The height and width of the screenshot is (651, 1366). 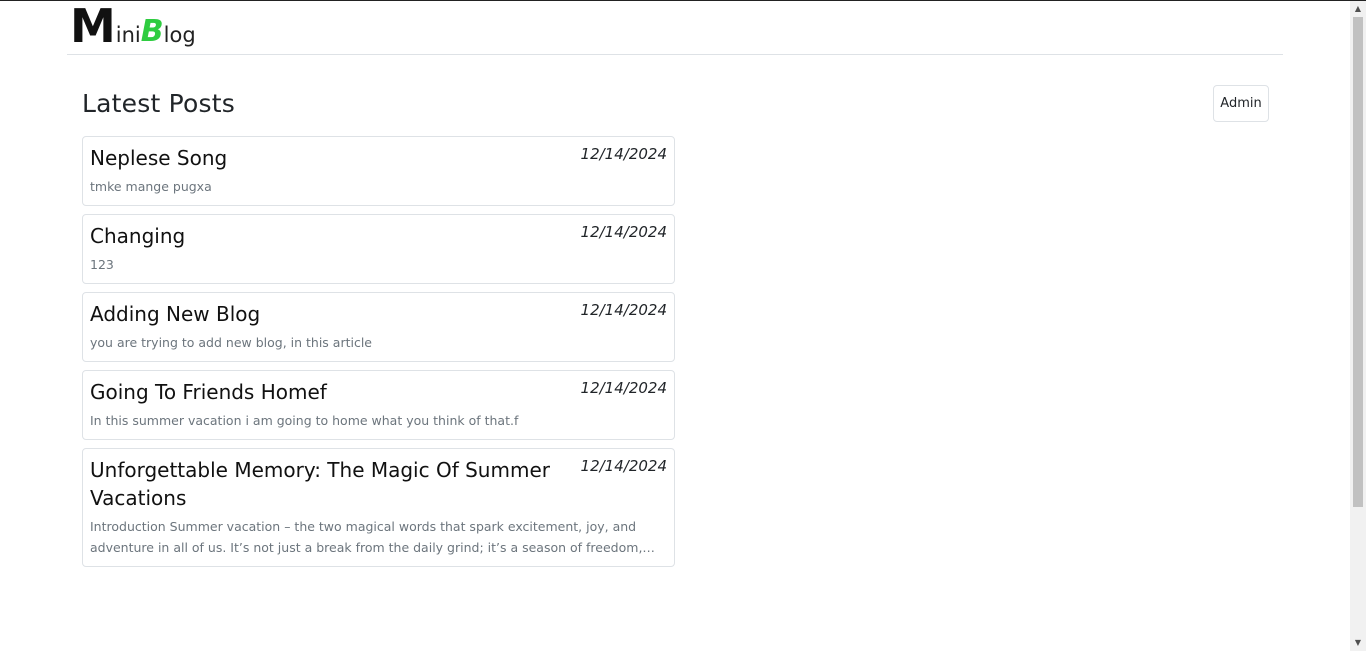 What do you see at coordinates (325, 236) in the screenshot?
I see `post-title: Changing` at bounding box center [325, 236].